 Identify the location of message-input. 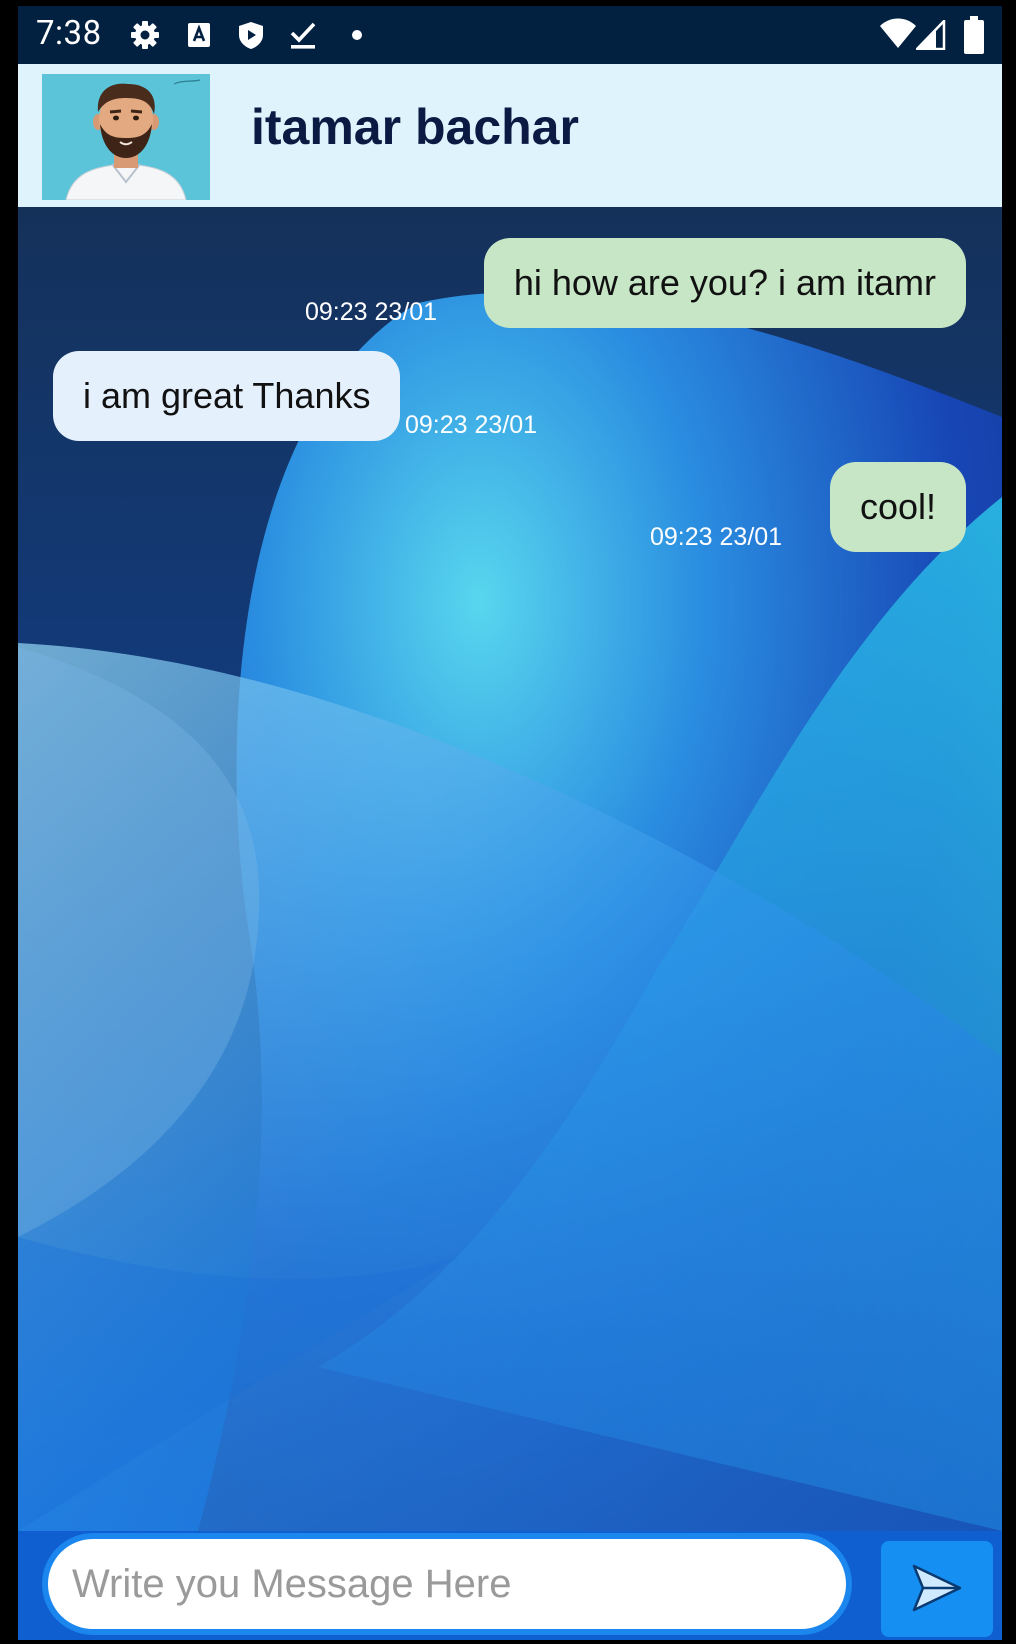
(447, 1584).